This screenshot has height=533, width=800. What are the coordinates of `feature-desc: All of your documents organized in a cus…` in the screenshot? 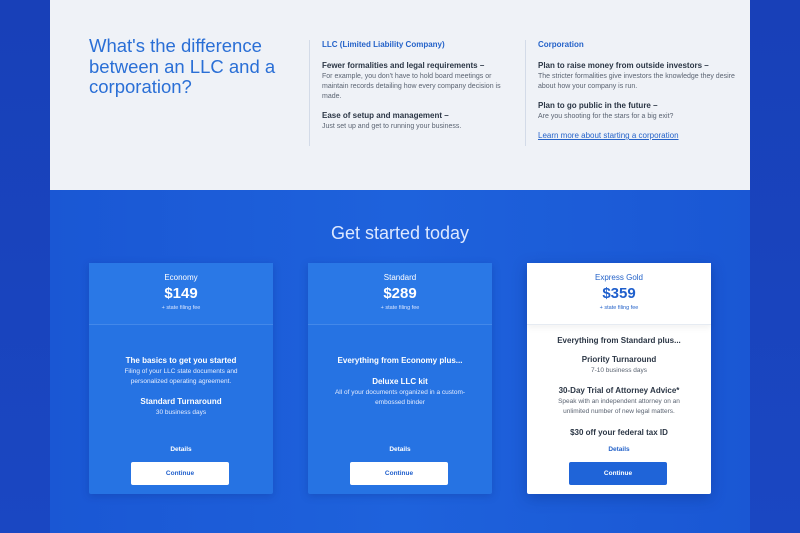 It's located at (400, 397).